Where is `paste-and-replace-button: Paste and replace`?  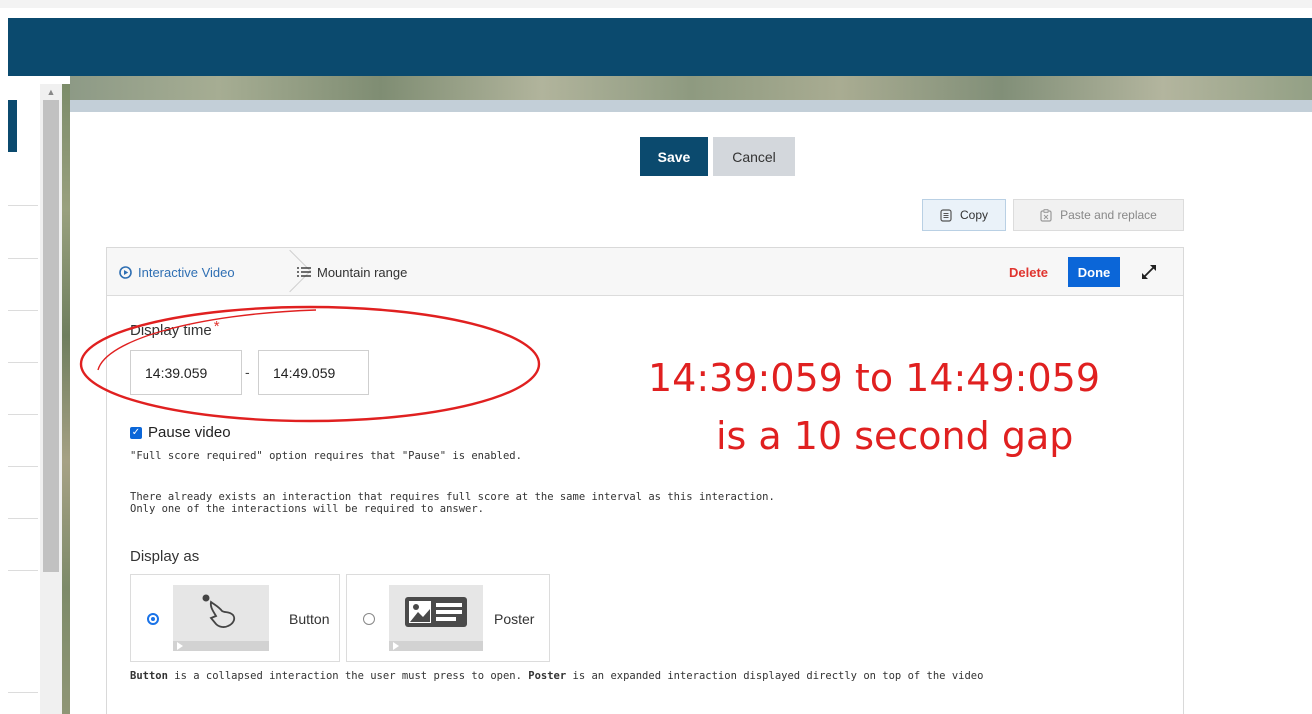 paste-and-replace-button: Paste and replace is located at coordinates (1098, 215).